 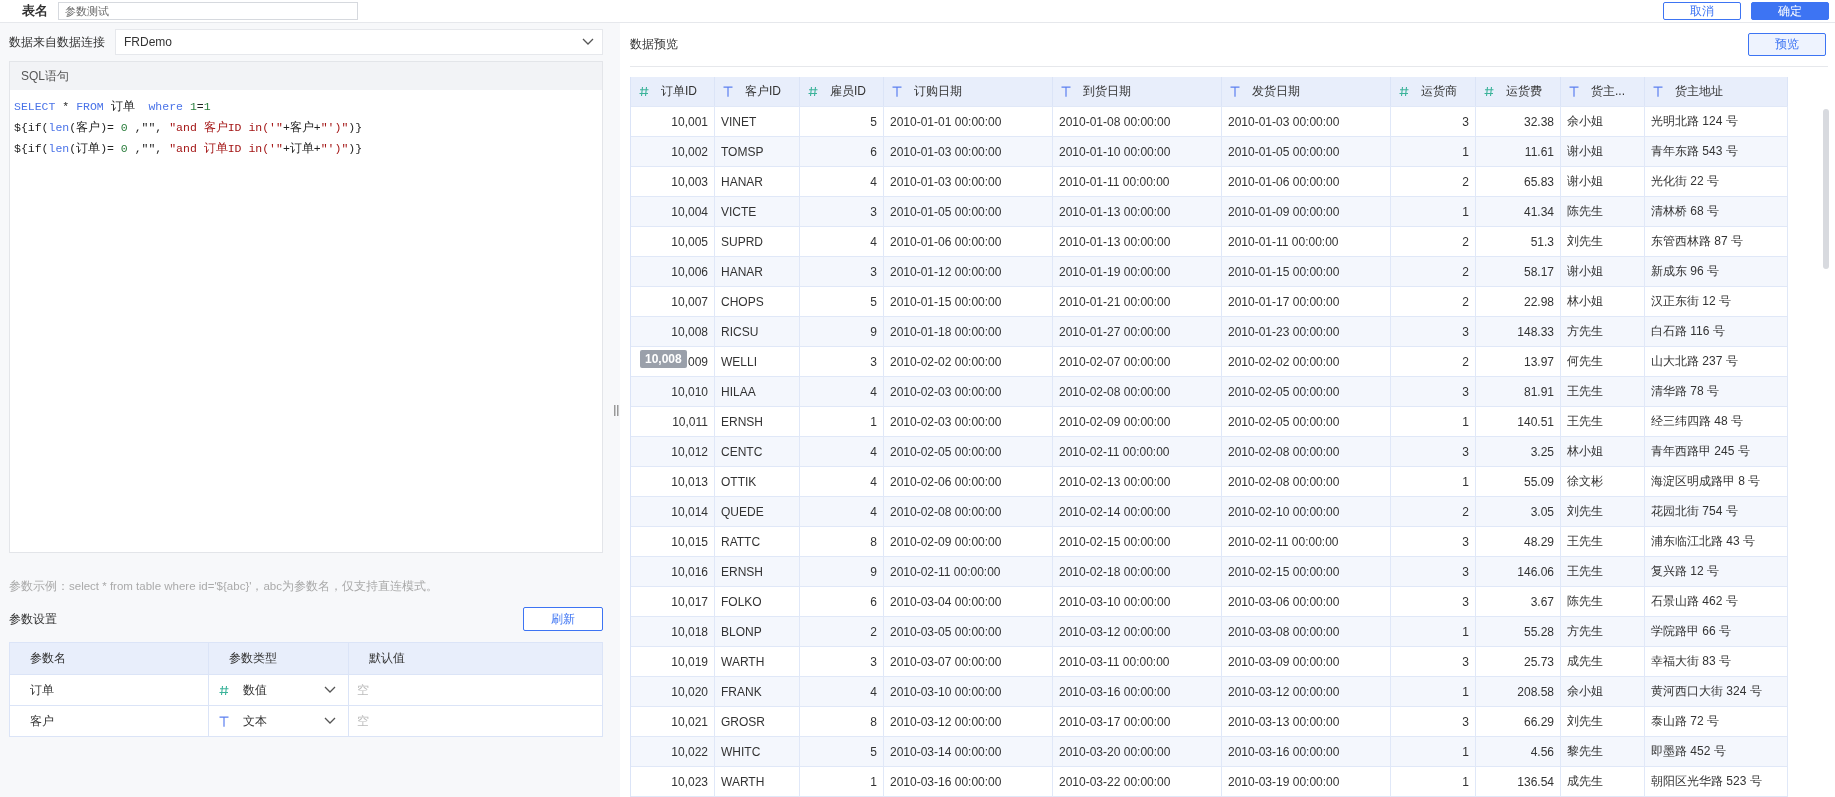 I want to click on table-cell: 5, so click(x=842, y=751).